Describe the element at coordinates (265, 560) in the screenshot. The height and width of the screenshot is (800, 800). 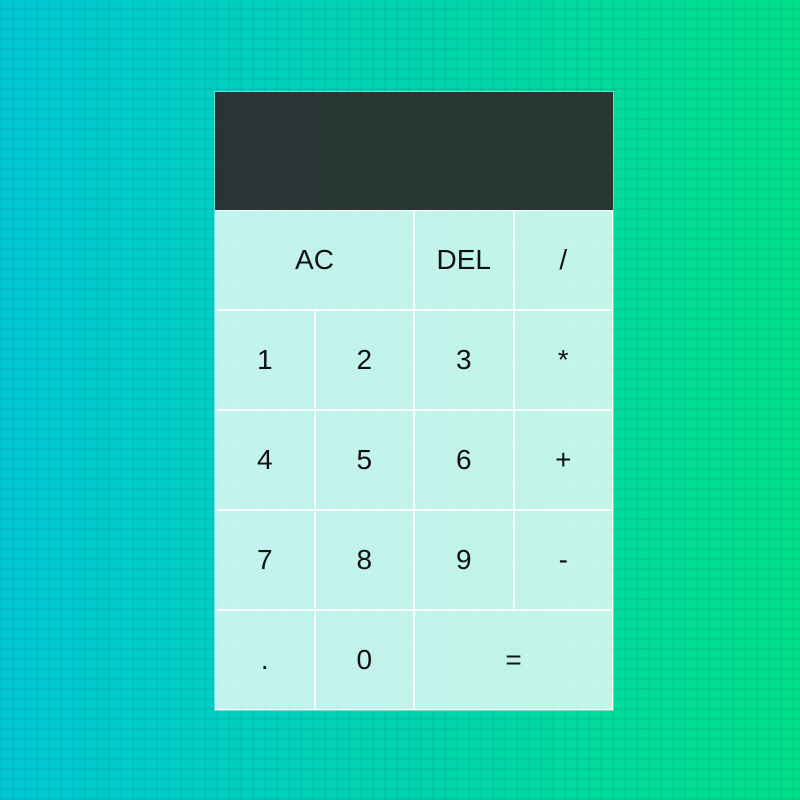
I see `digit-7-button: 7` at that location.